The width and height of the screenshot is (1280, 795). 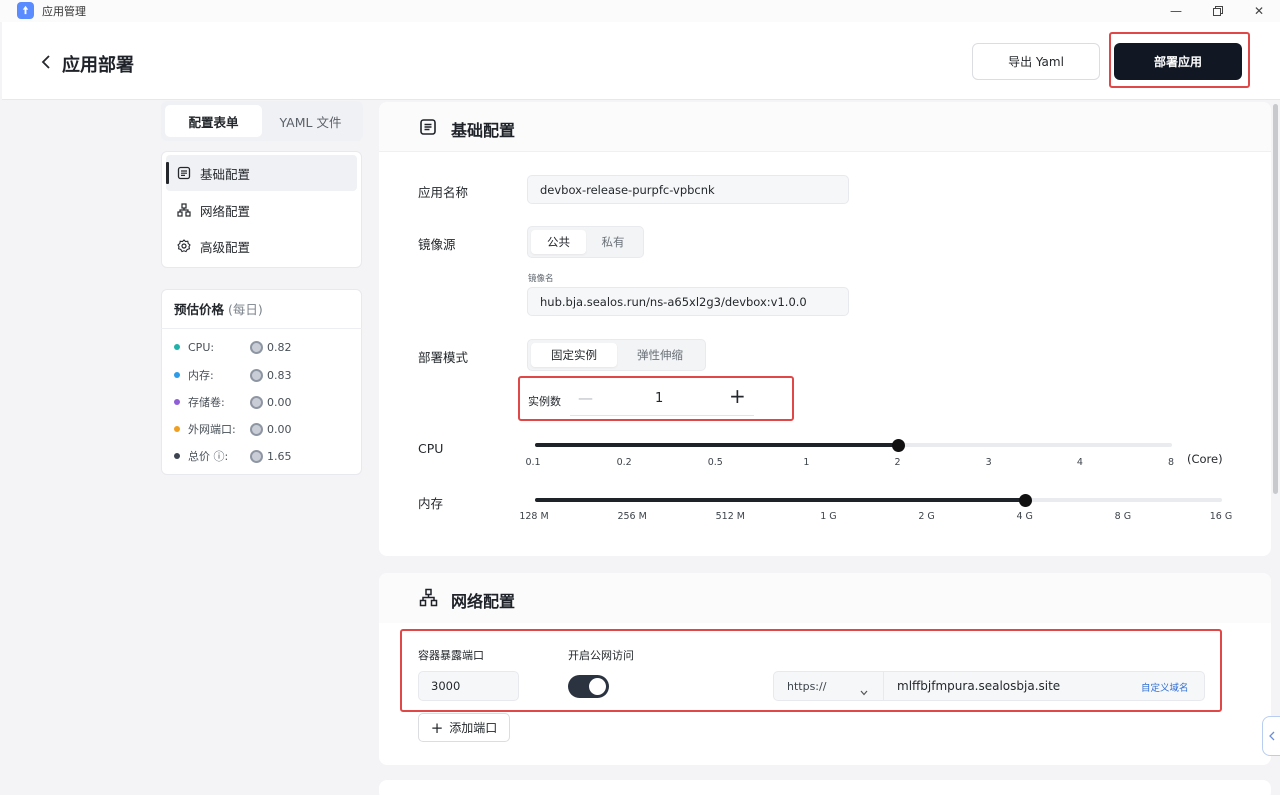 What do you see at coordinates (233, 375) in the screenshot?
I see `price-row-memory: 内存: 0.83` at bounding box center [233, 375].